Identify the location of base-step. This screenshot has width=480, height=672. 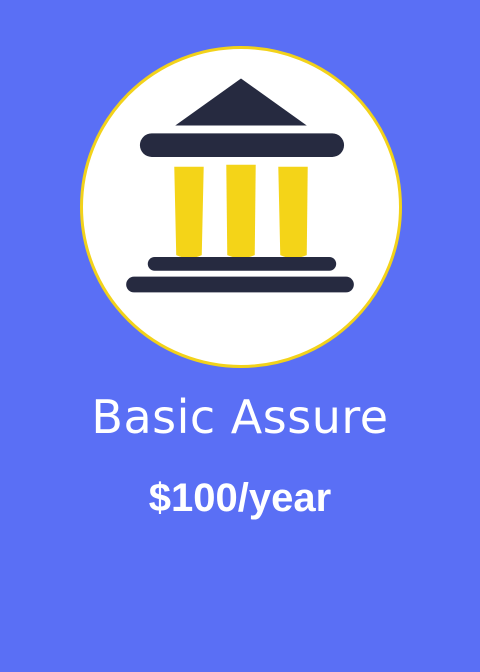
(242, 264).